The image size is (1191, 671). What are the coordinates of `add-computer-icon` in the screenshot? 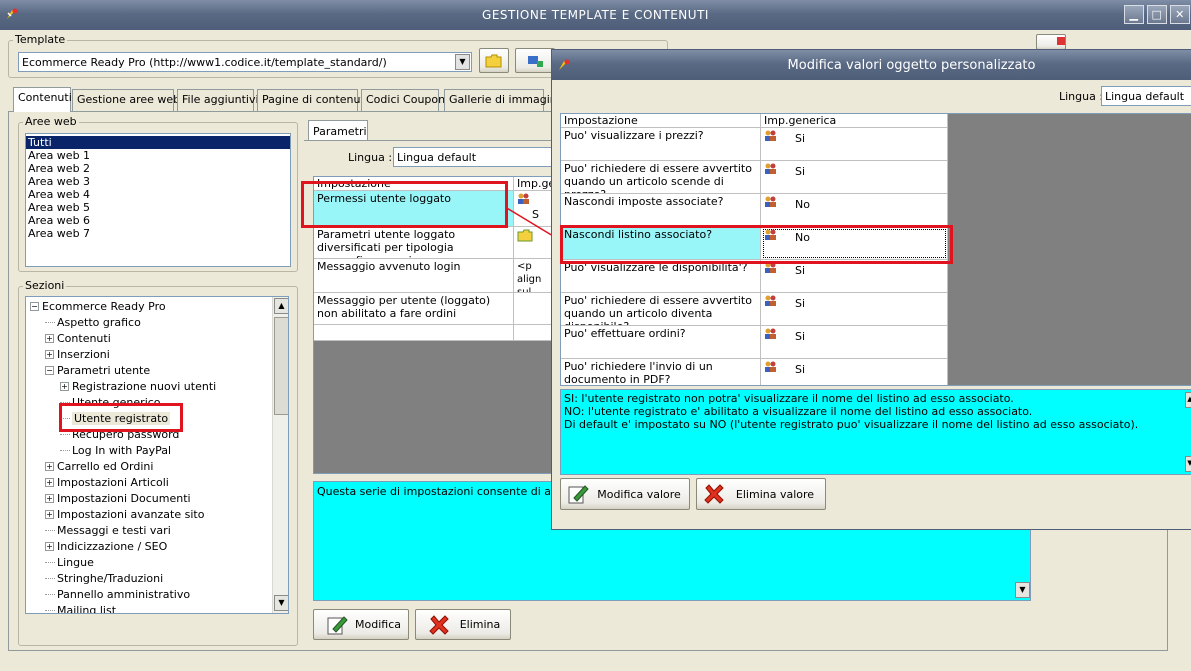 It's located at (535, 61).